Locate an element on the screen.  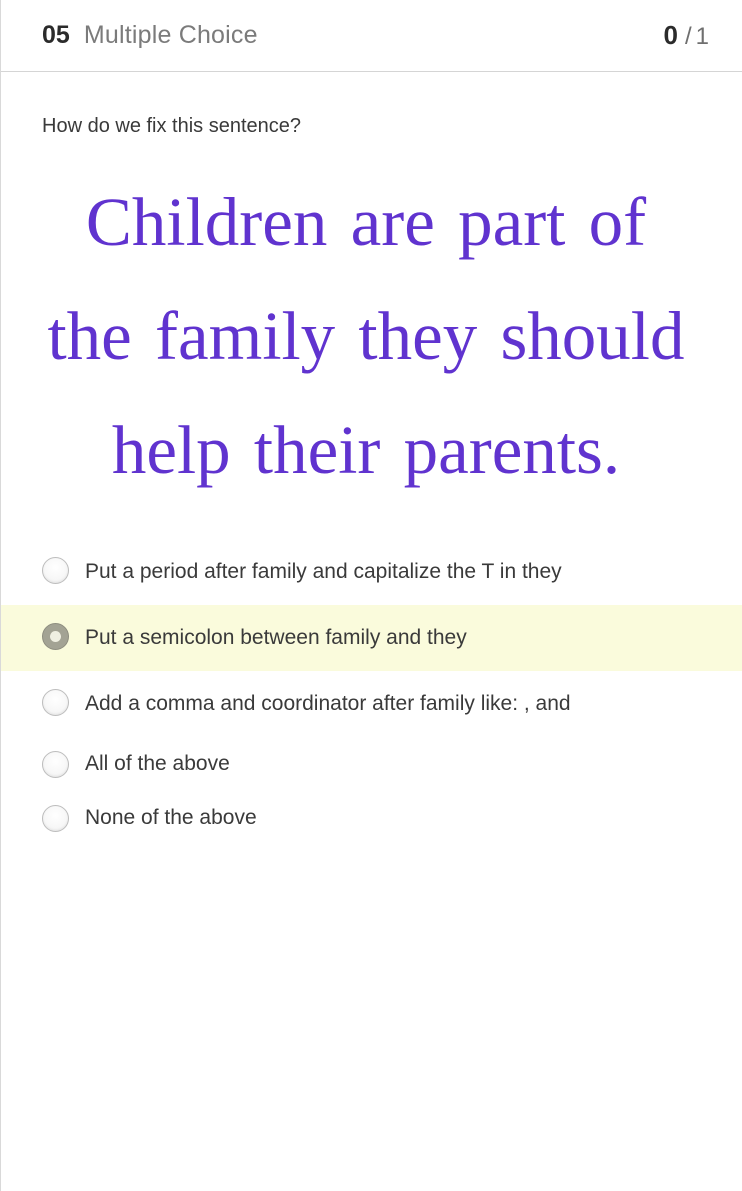
question-score: 0 / 1 is located at coordinates (687, 35).